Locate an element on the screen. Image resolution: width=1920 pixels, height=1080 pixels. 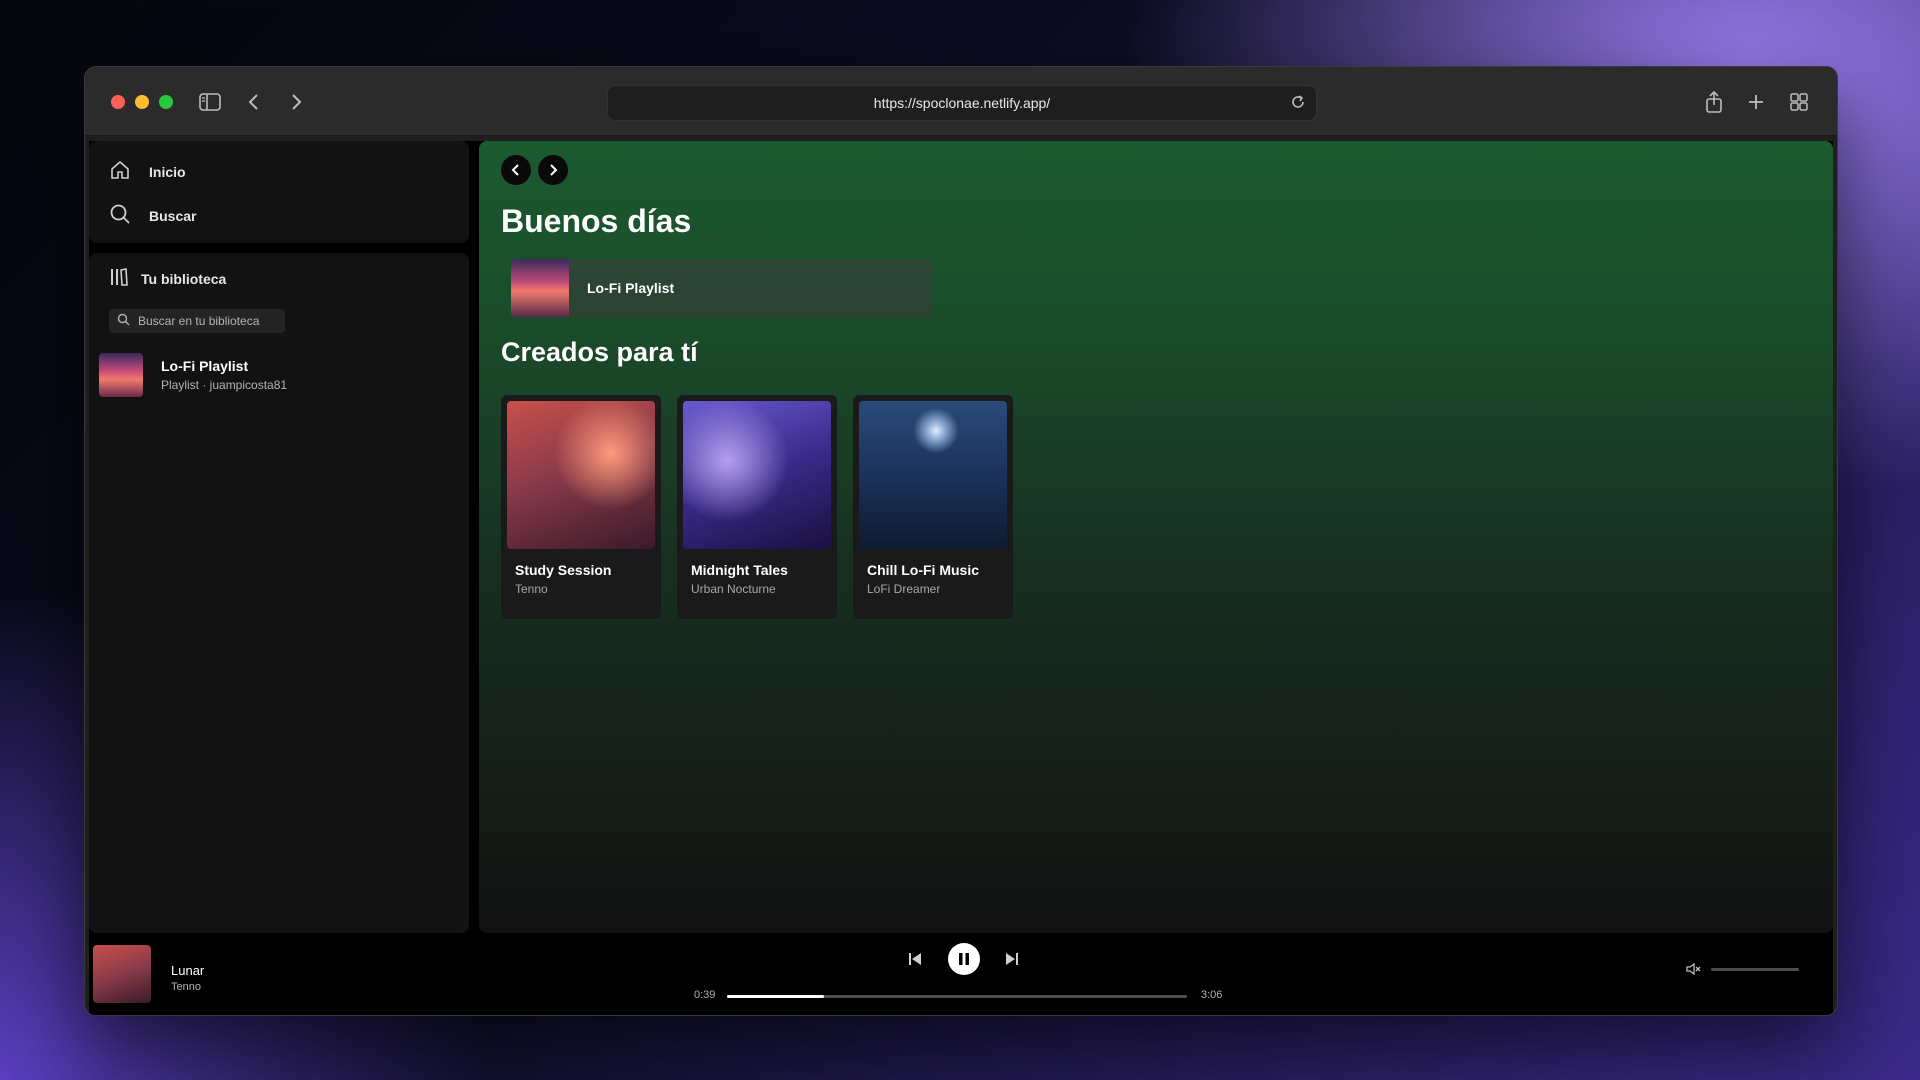
player-bar: Lunar Tenno 0:39 3:06 is located at coordinates (961, 974).